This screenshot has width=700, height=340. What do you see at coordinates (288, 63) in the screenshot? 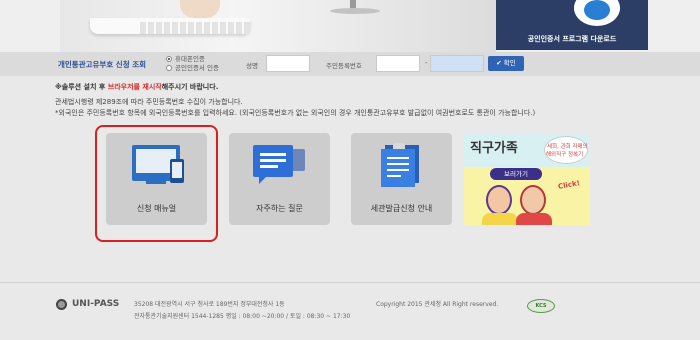
I see `name-input` at bounding box center [288, 63].